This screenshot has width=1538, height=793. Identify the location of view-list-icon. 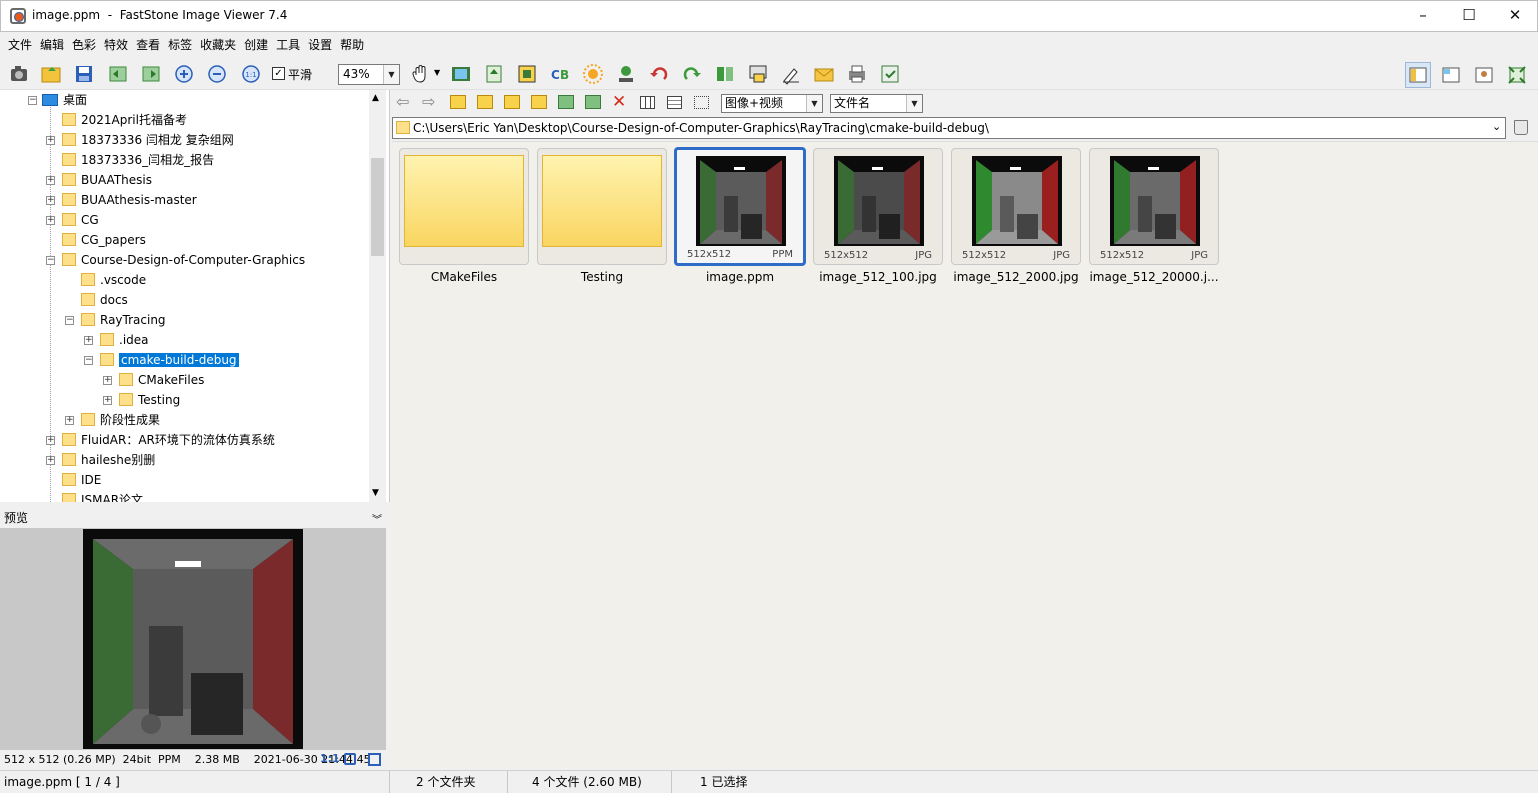
(674, 102).